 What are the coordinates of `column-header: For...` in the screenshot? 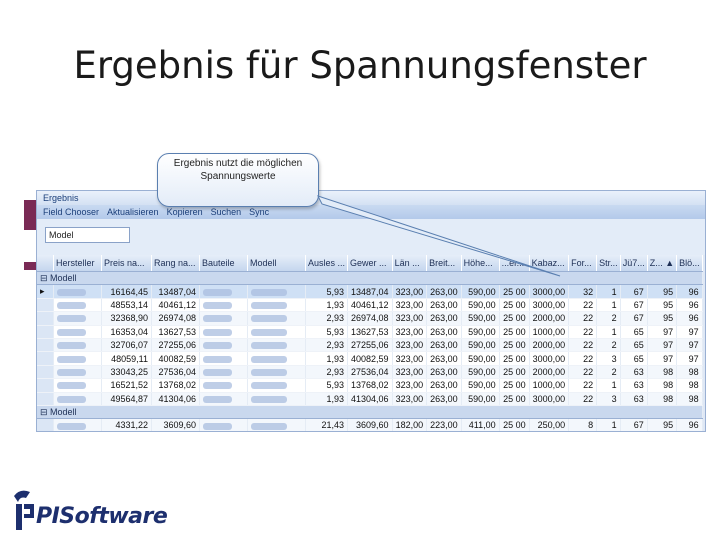 It's located at (583, 263).